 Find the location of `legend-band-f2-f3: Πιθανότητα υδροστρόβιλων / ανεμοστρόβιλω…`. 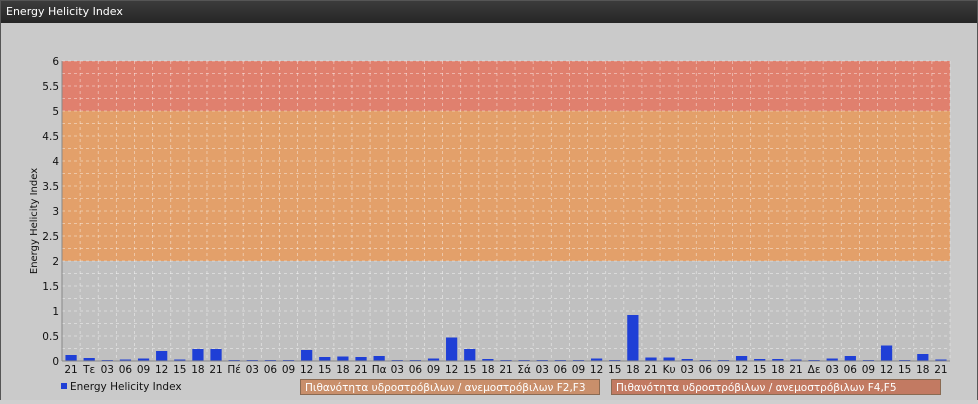

legend-band-f2-f3: Πιθανότητα υδροστρόβιλων / ανεμοστρόβιλω… is located at coordinates (450, 387).